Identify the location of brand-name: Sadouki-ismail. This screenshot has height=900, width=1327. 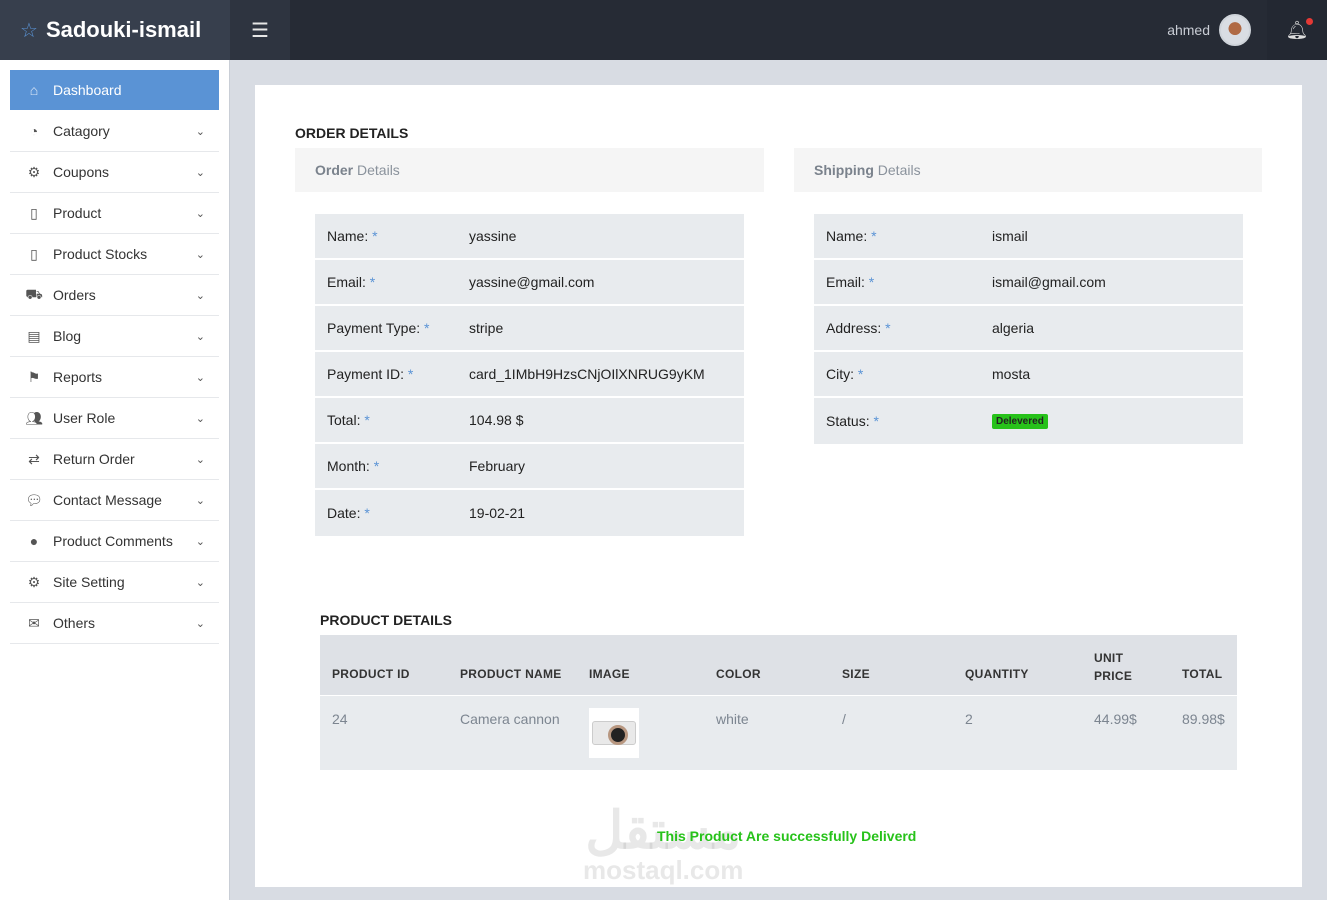
(123, 29).